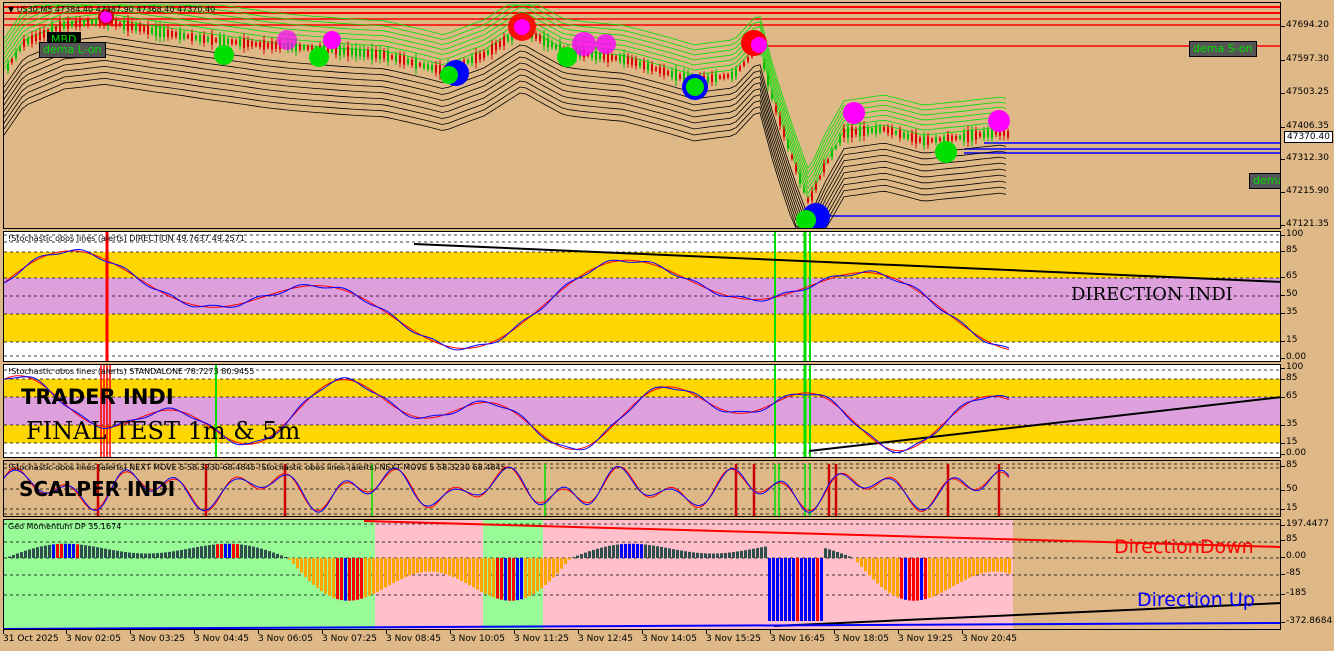 This screenshot has width=1334, height=651. What do you see at coordinates (1305, 224) in the screenshot?
I see `price-tick: 47121.35` at bounding box center [1305, 224].